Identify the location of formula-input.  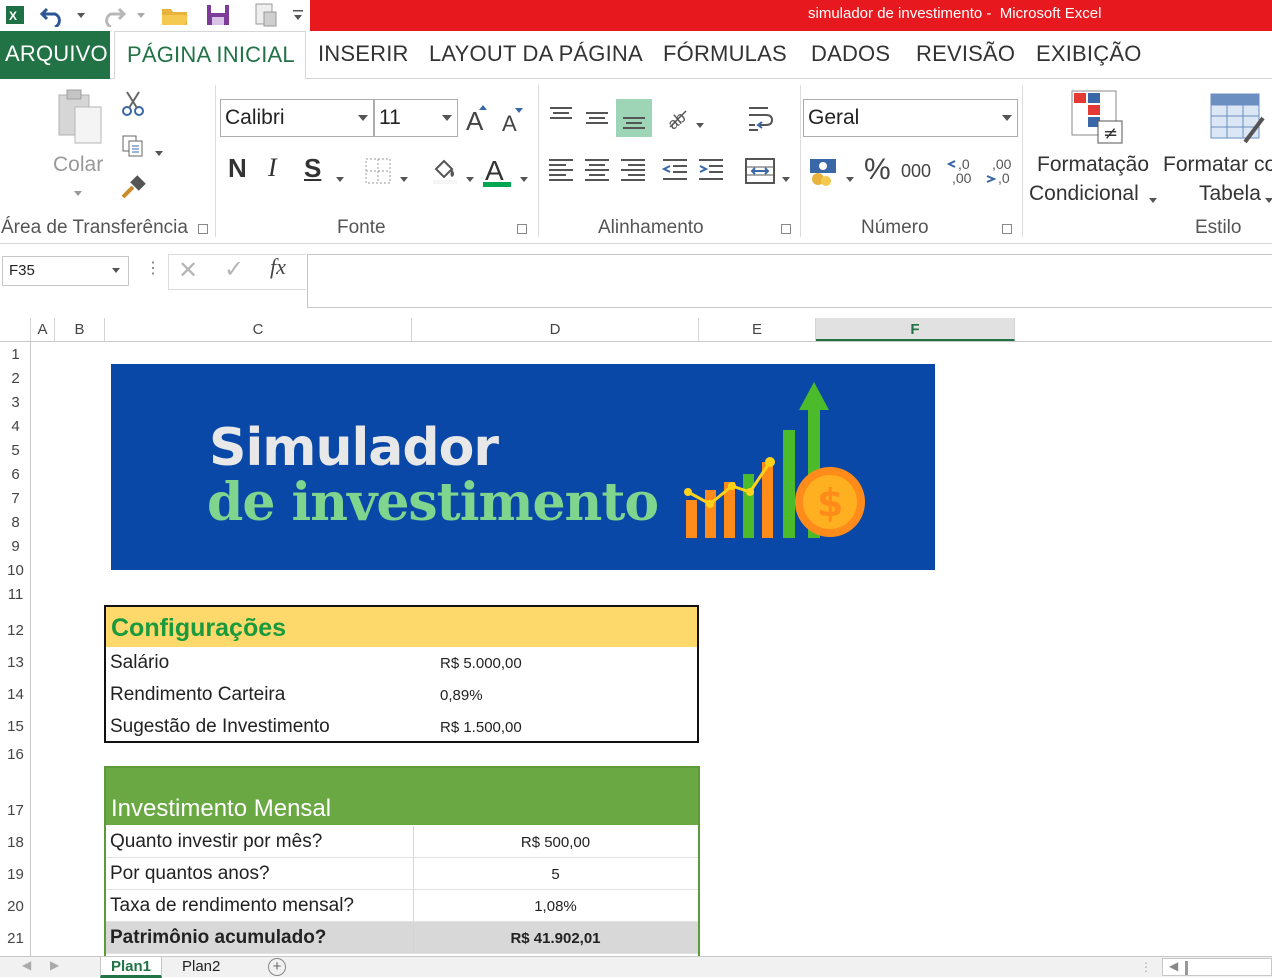
(789, 281).